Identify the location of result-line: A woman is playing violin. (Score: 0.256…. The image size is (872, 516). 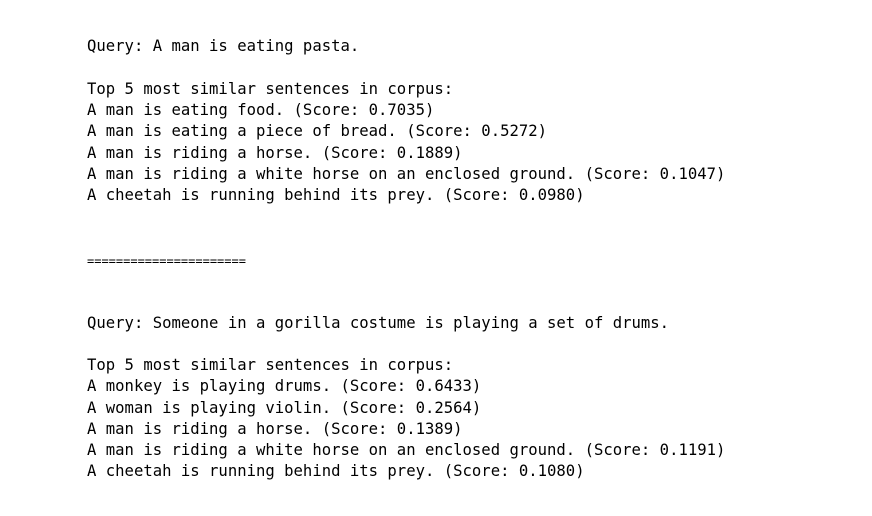
(284, 408).